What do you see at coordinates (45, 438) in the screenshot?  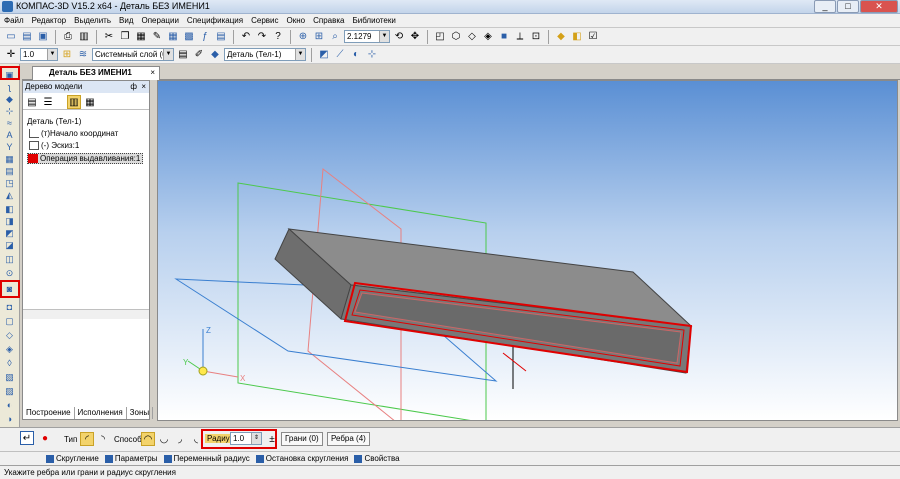 I see `stop-icon: ●` at bounding box center [45, 438].